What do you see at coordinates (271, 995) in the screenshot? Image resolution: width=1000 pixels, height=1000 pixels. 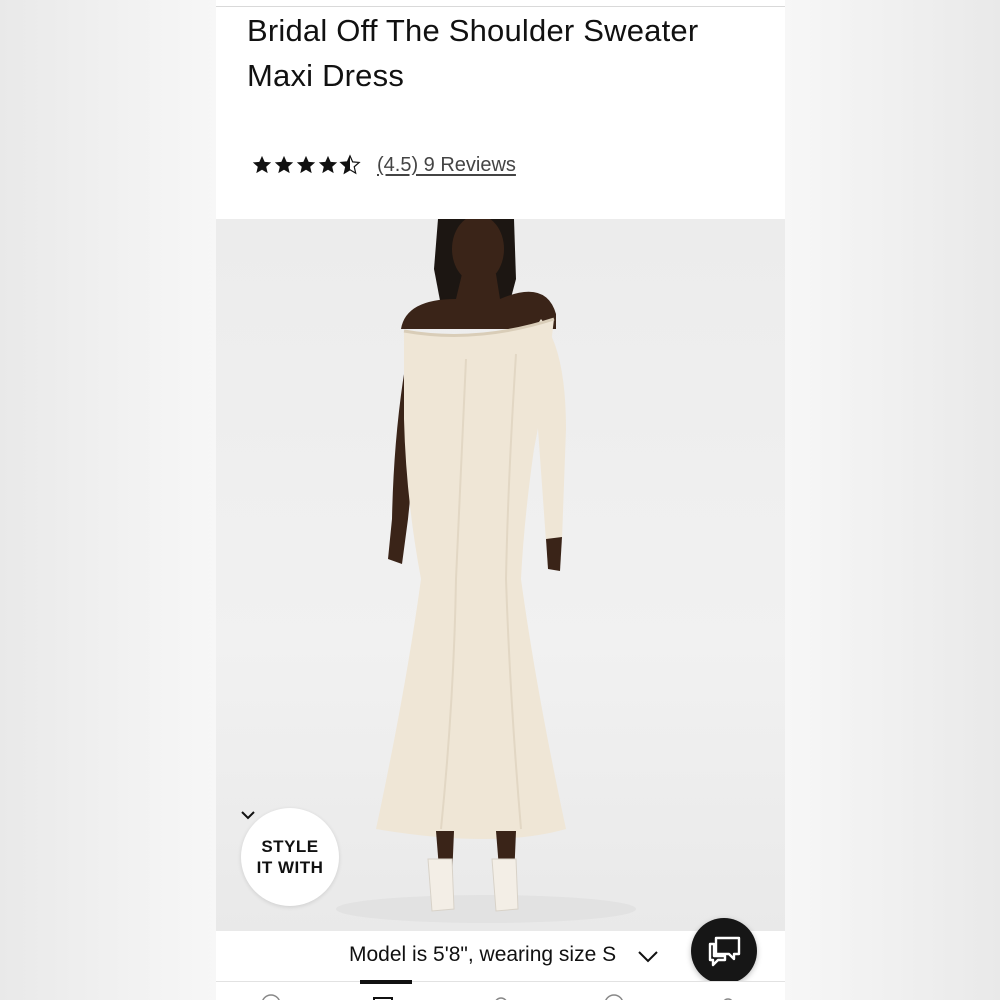 I see `home-icon` at bounding box center [271, 995].